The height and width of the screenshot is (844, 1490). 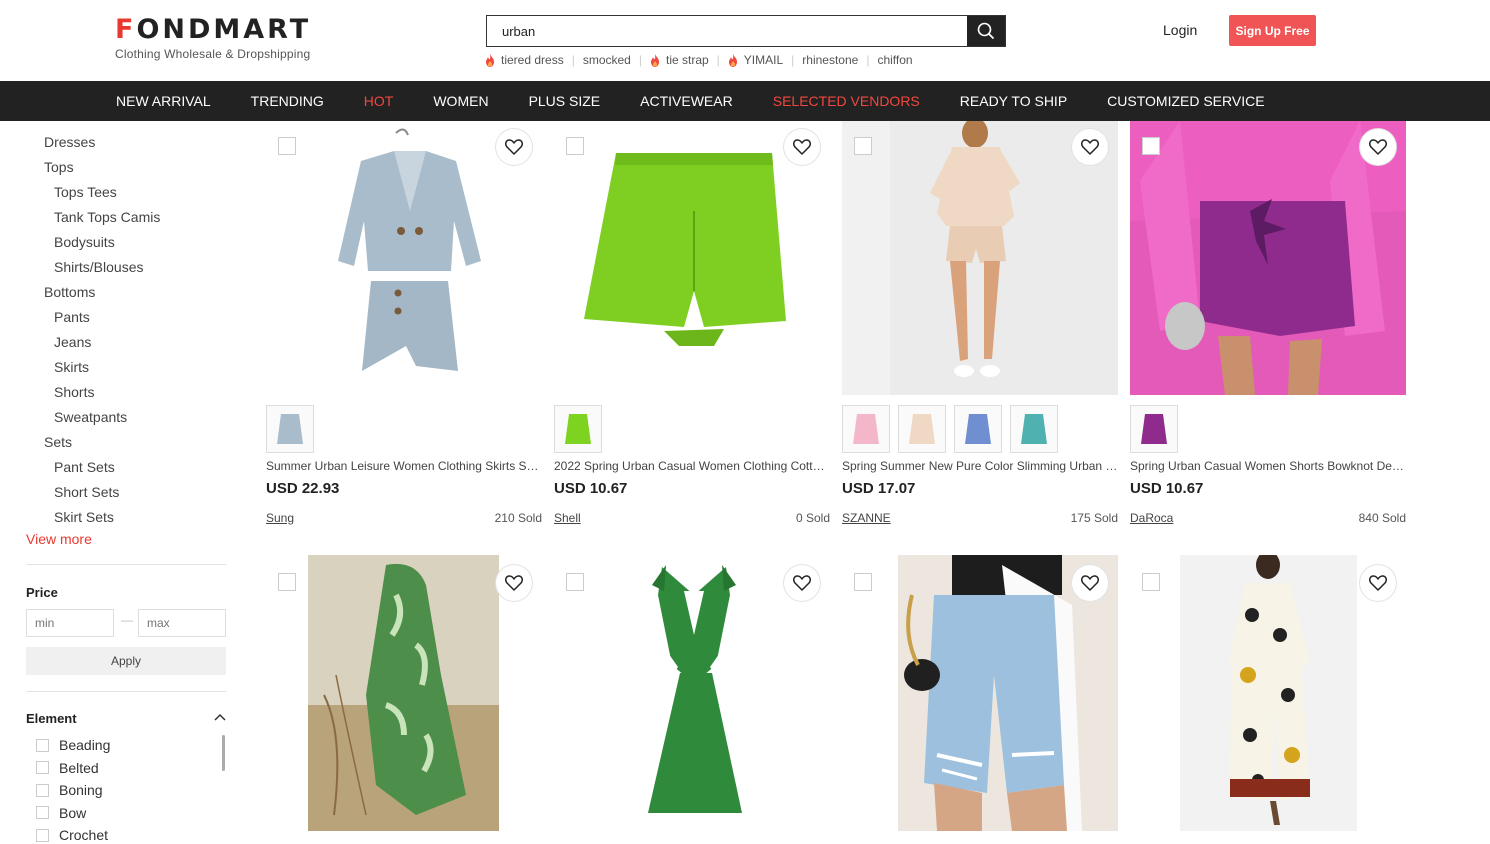 I want to click on element-filter-bow: Bow, so click(x=61, y=813).